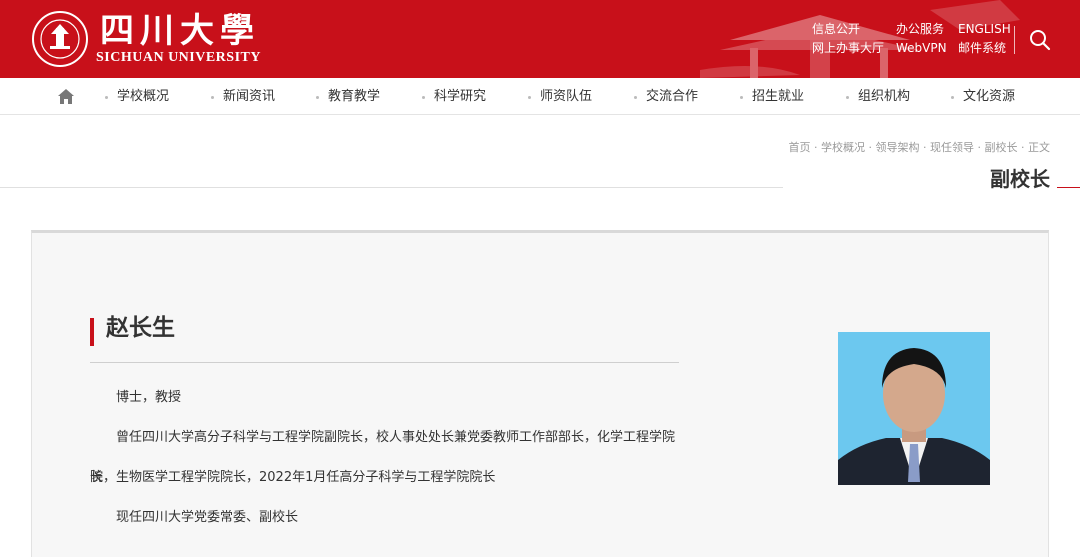 The width and height of the screenshot is (1080, 557). I want to click on header-divider, so click(1014, 40).